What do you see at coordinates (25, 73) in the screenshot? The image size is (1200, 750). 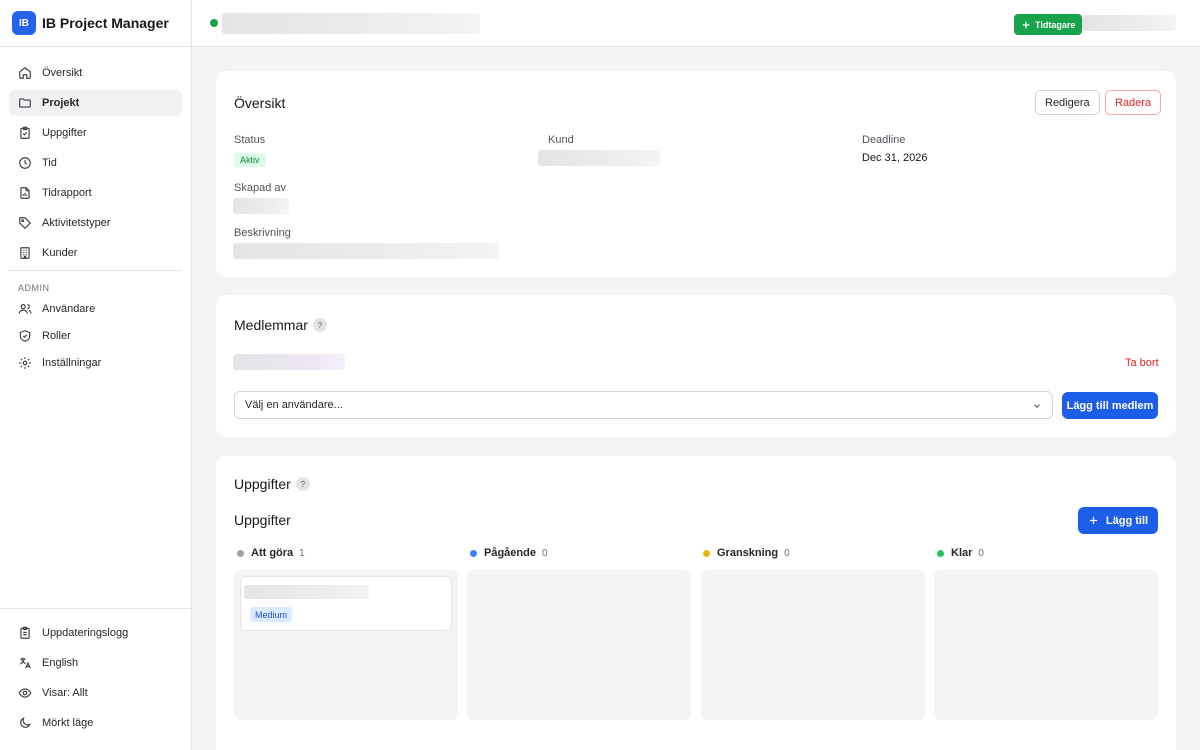 I see `home-icon` at bounding box center [25, 73].